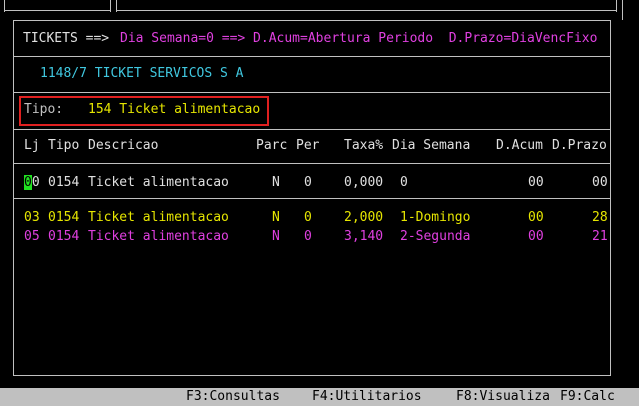 The width and height of the screenshot is (639, 406). Describe the element at coordinates (44, 109) in the screenshot. I see `tipo-label: Tipo:` at that location.